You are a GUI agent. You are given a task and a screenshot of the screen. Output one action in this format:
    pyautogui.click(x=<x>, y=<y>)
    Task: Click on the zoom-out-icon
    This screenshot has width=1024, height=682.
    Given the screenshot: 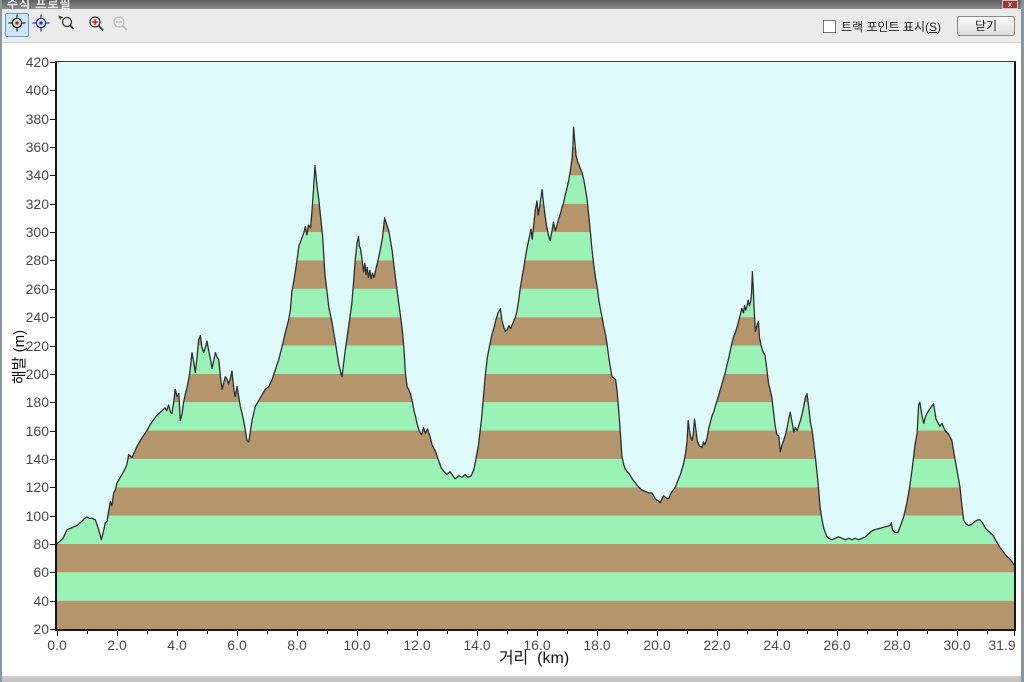 What is the action you would take?
    pyautogui.click(x=120, y=25)
    